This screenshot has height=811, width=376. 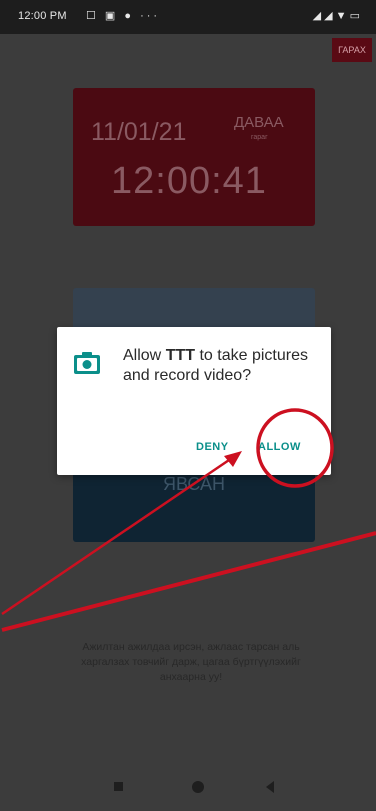 I want to click on pointer-line, so click(x=188, y=581).